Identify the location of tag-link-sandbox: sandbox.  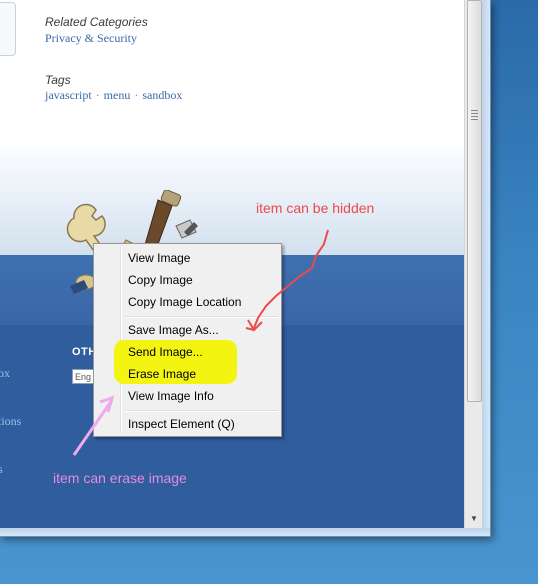
(162, 95).